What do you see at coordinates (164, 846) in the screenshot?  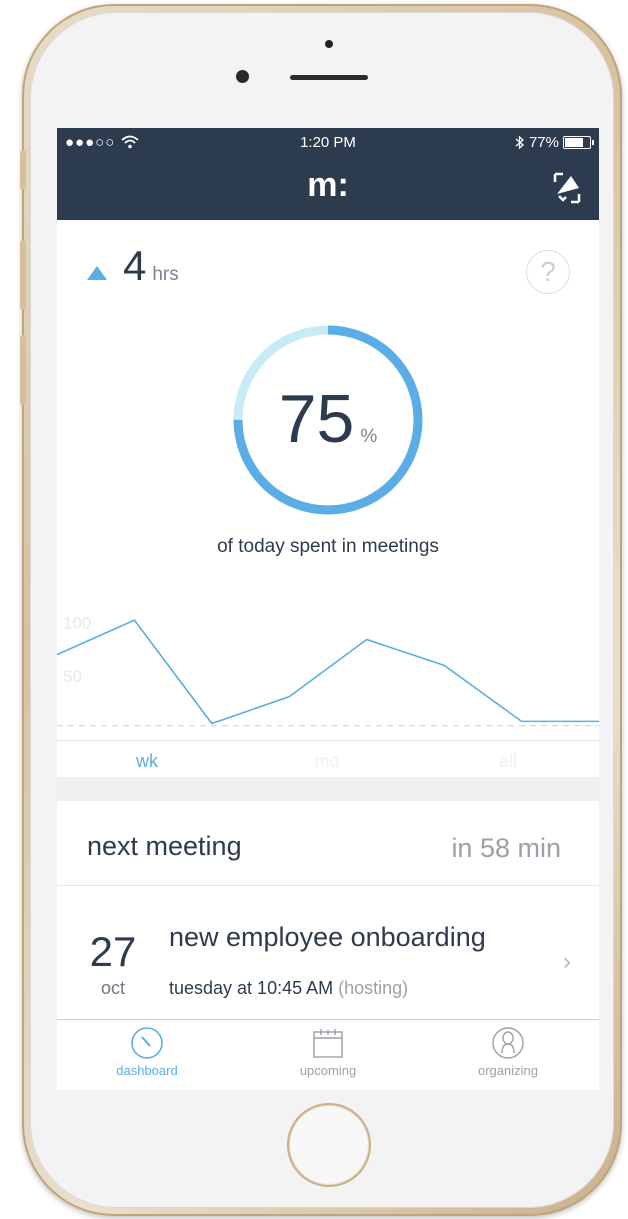 I see `next-meeting-label: next meeting` at bounding box center [164, 846].